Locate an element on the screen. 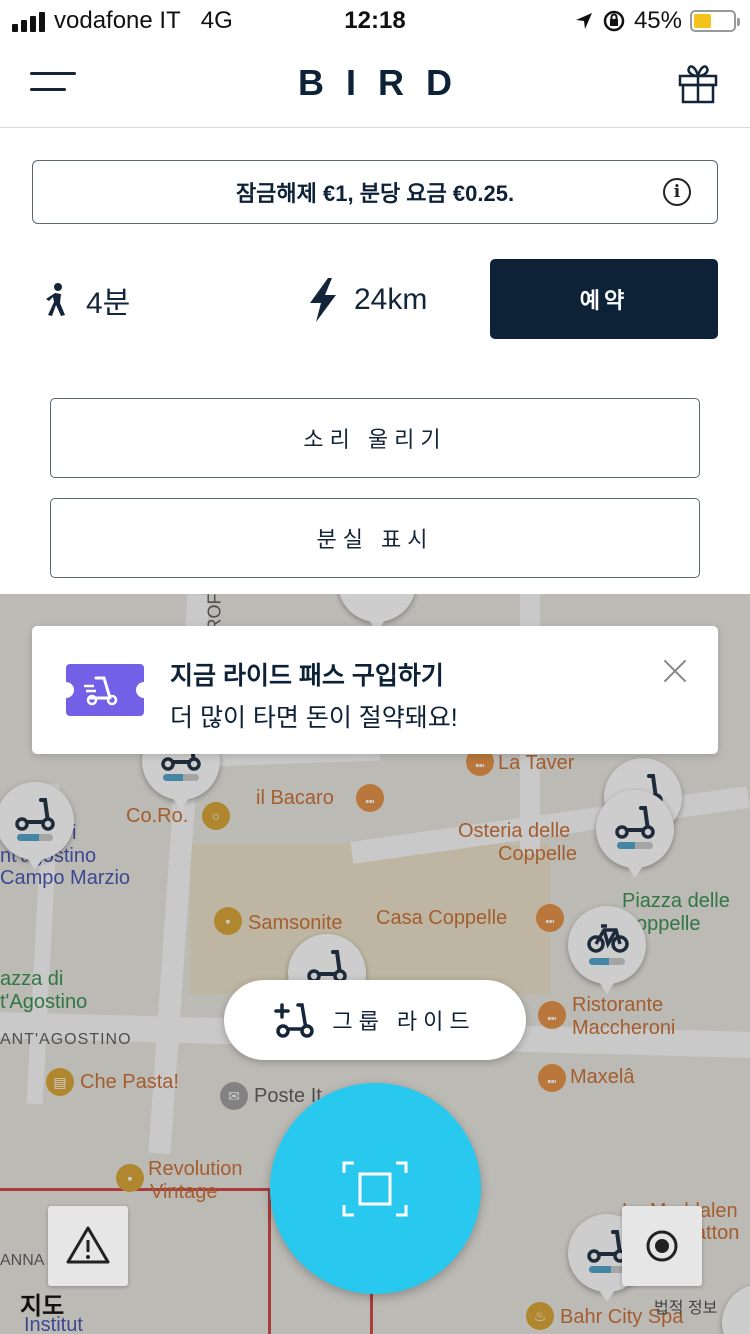 Image resolution: width=750 pixels, height=1334 pixels. spa-icon: ♨ is located at coordinates (540, 1316).